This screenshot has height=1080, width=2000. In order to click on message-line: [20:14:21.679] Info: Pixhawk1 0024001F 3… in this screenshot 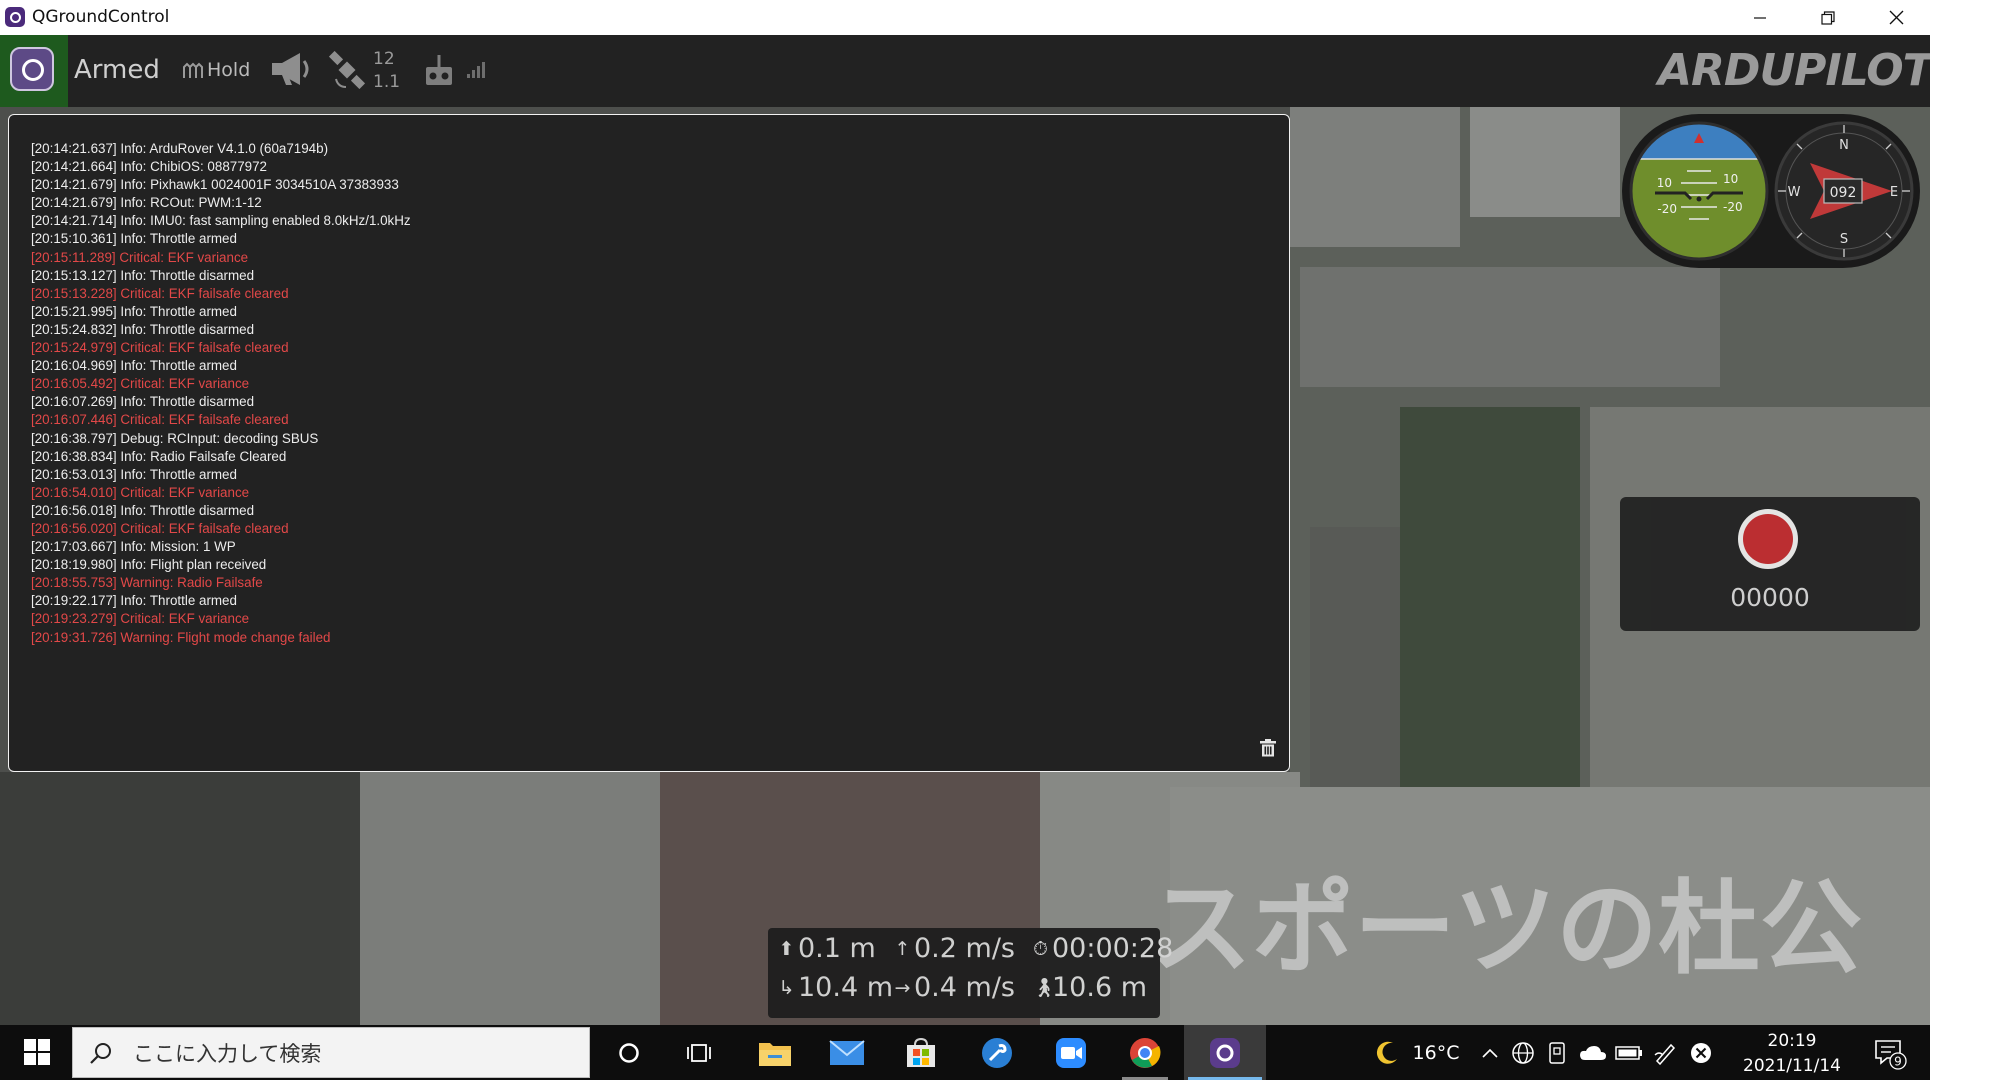, I will do `click(215, 185)`.